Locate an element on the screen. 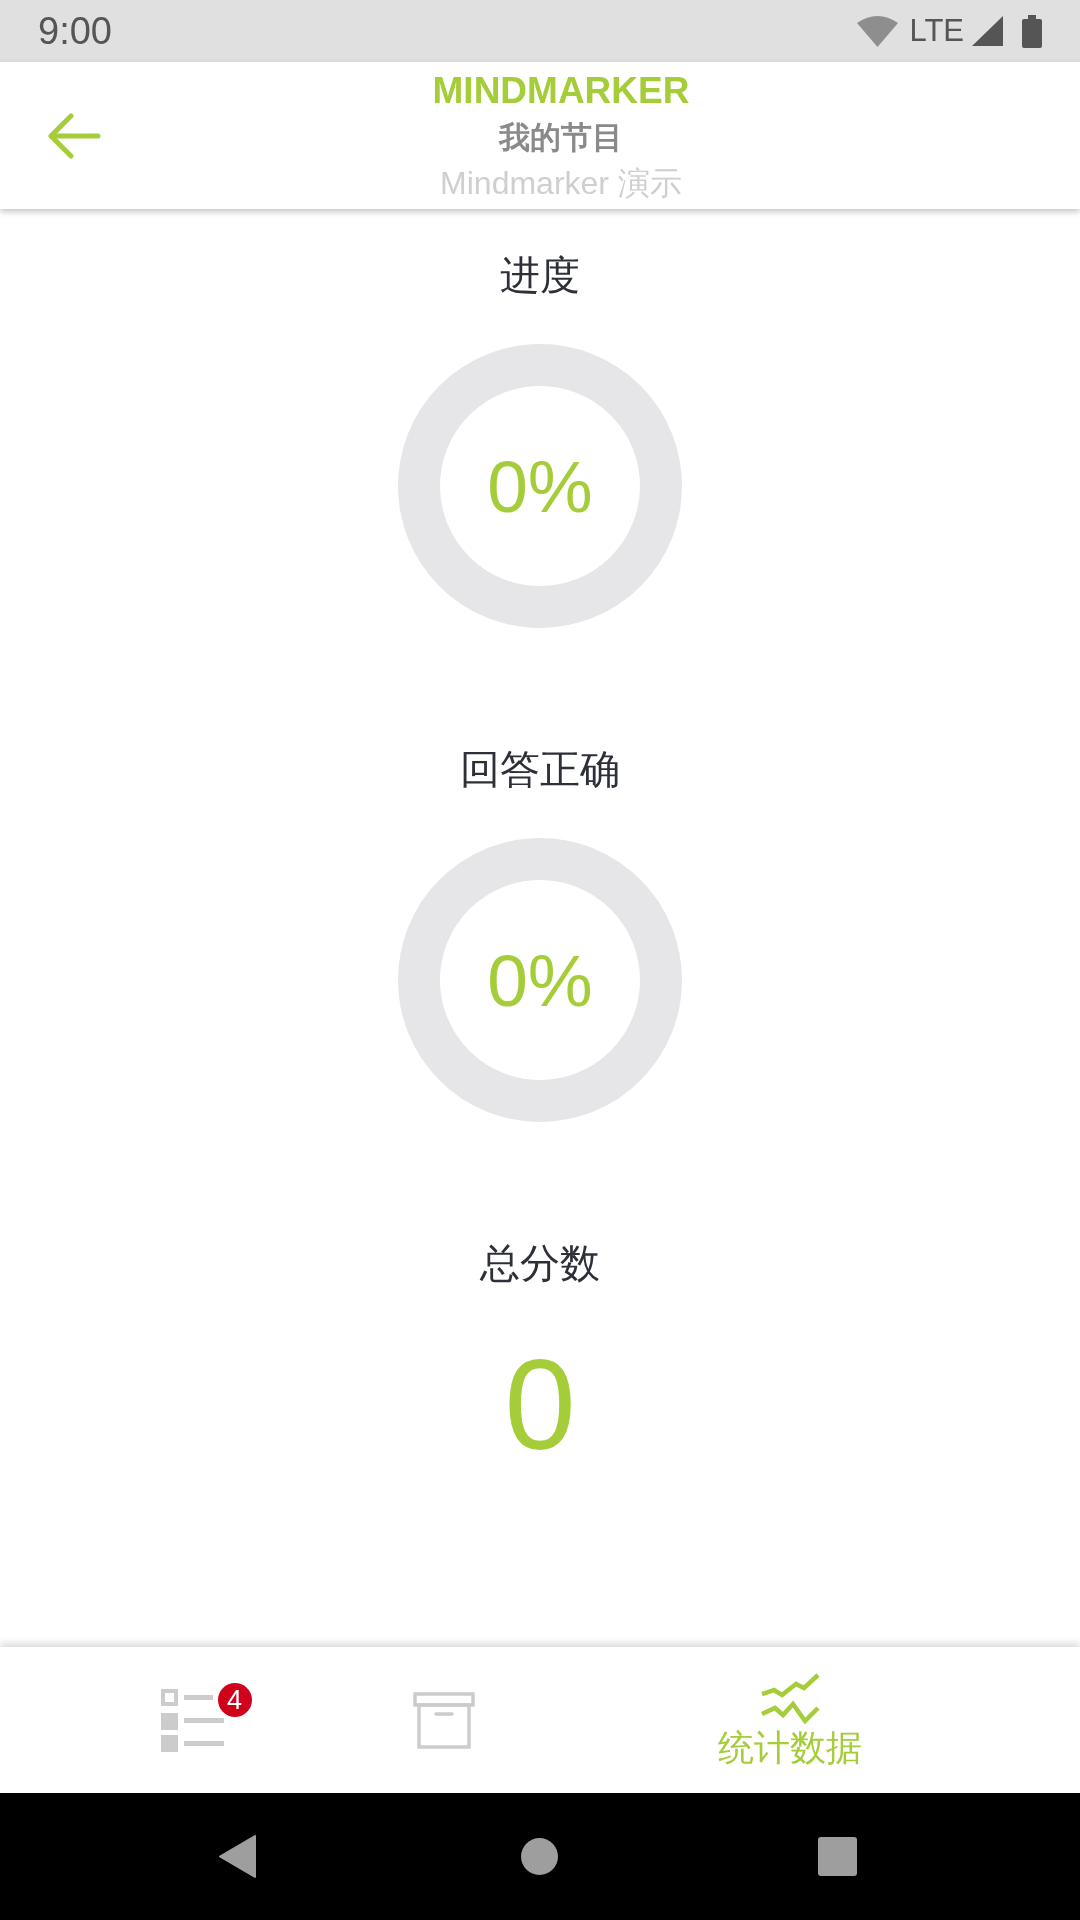  archive-box-icon is located at coordinates (444, 1720).